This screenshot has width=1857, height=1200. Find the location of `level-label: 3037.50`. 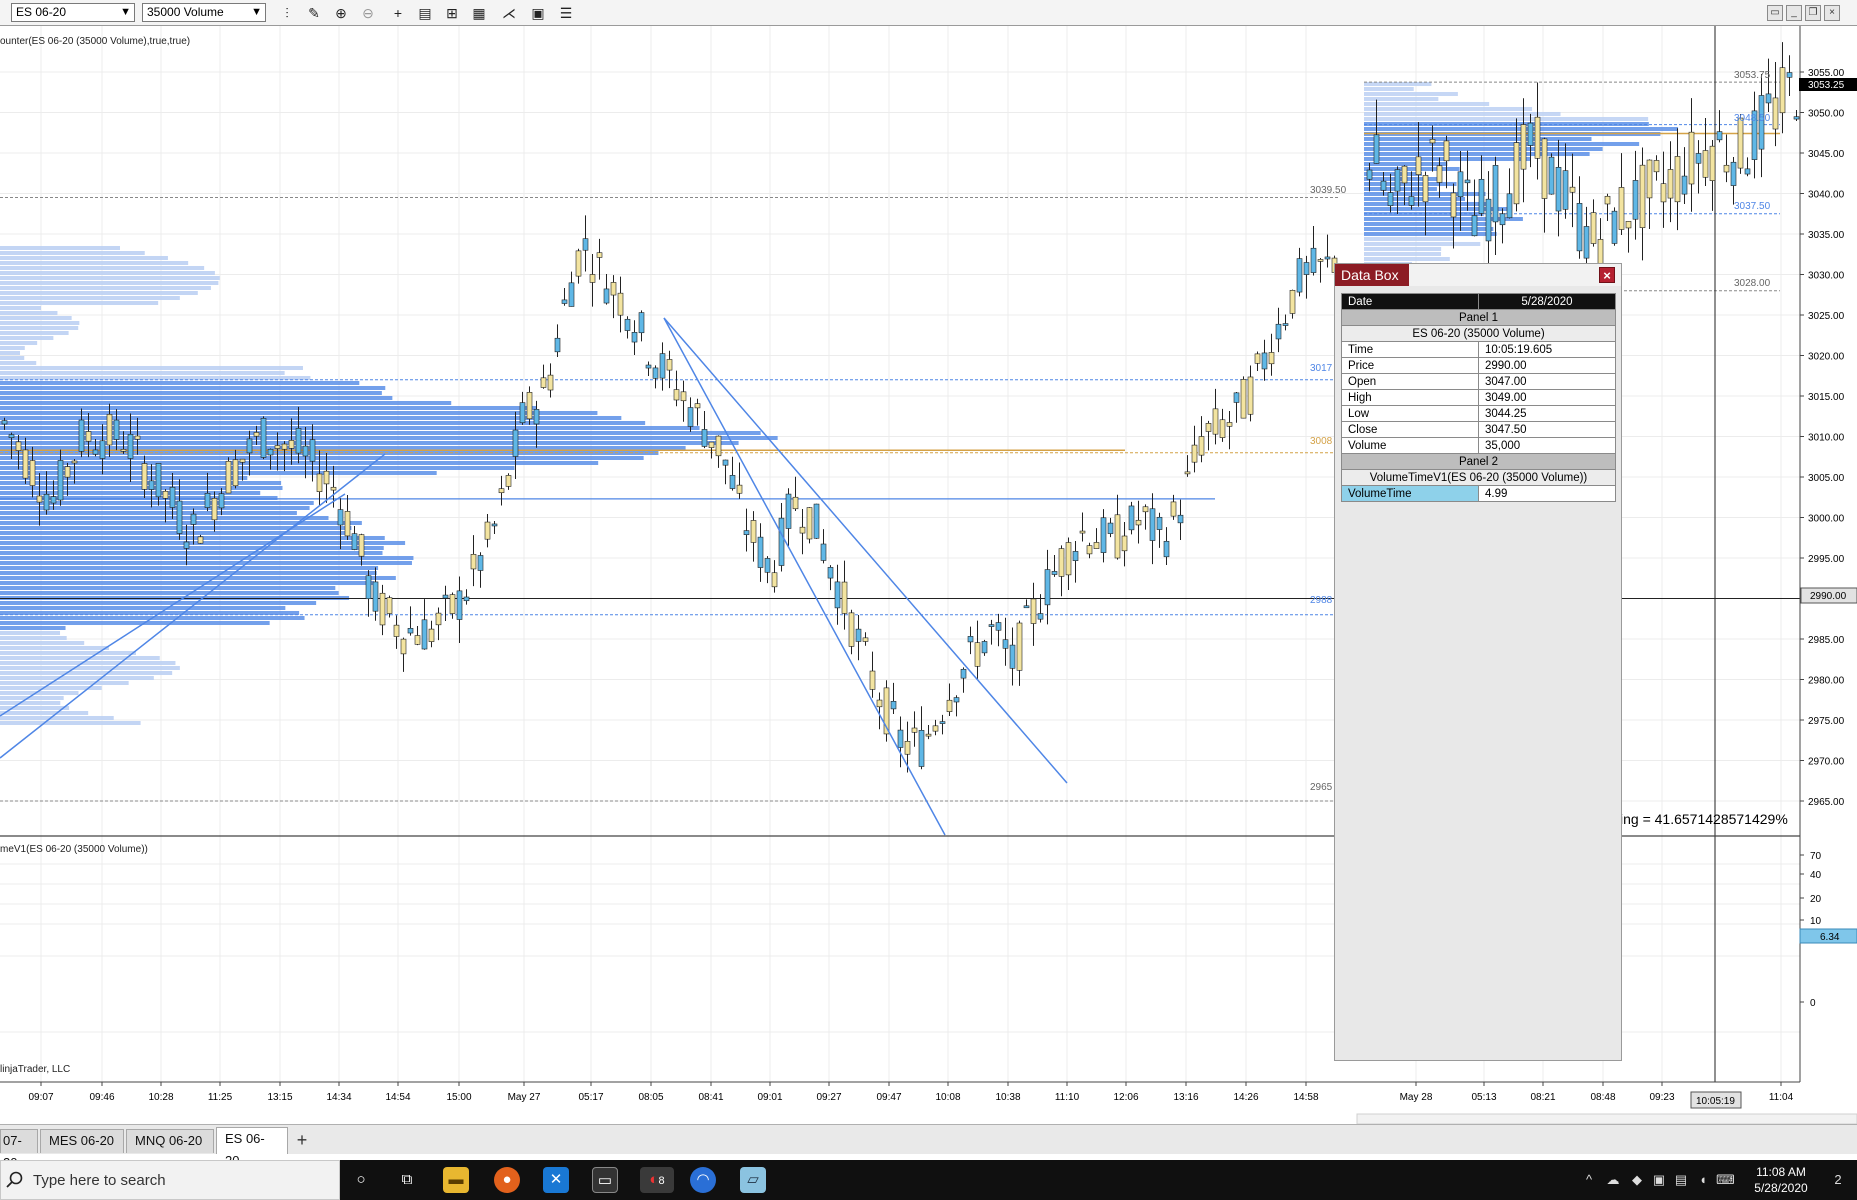

level-label: 3037.50 is located at coordinates (1752, 206).